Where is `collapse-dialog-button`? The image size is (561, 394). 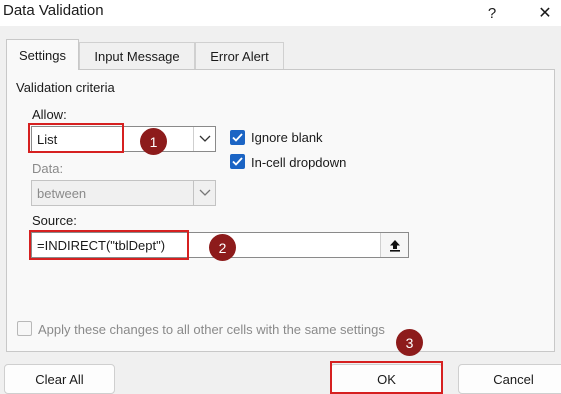
collapse-dialog-button is located at coordinates (394, 245).